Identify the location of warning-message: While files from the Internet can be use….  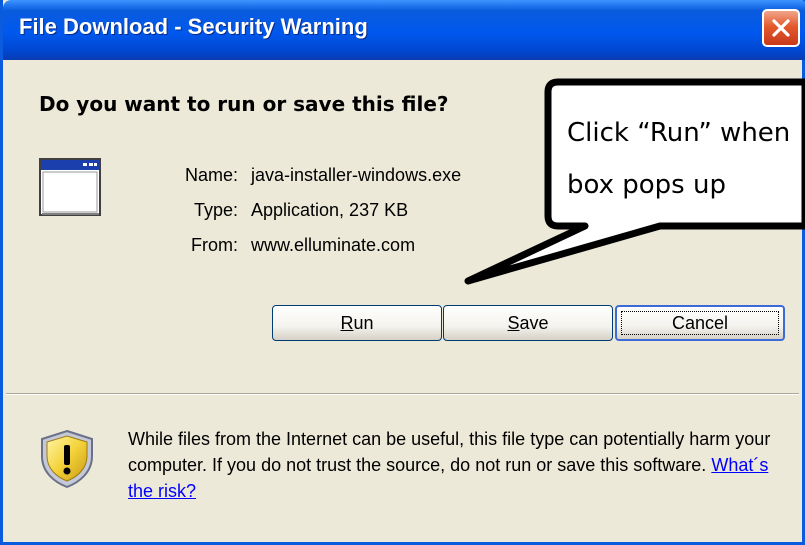
(458, 465).